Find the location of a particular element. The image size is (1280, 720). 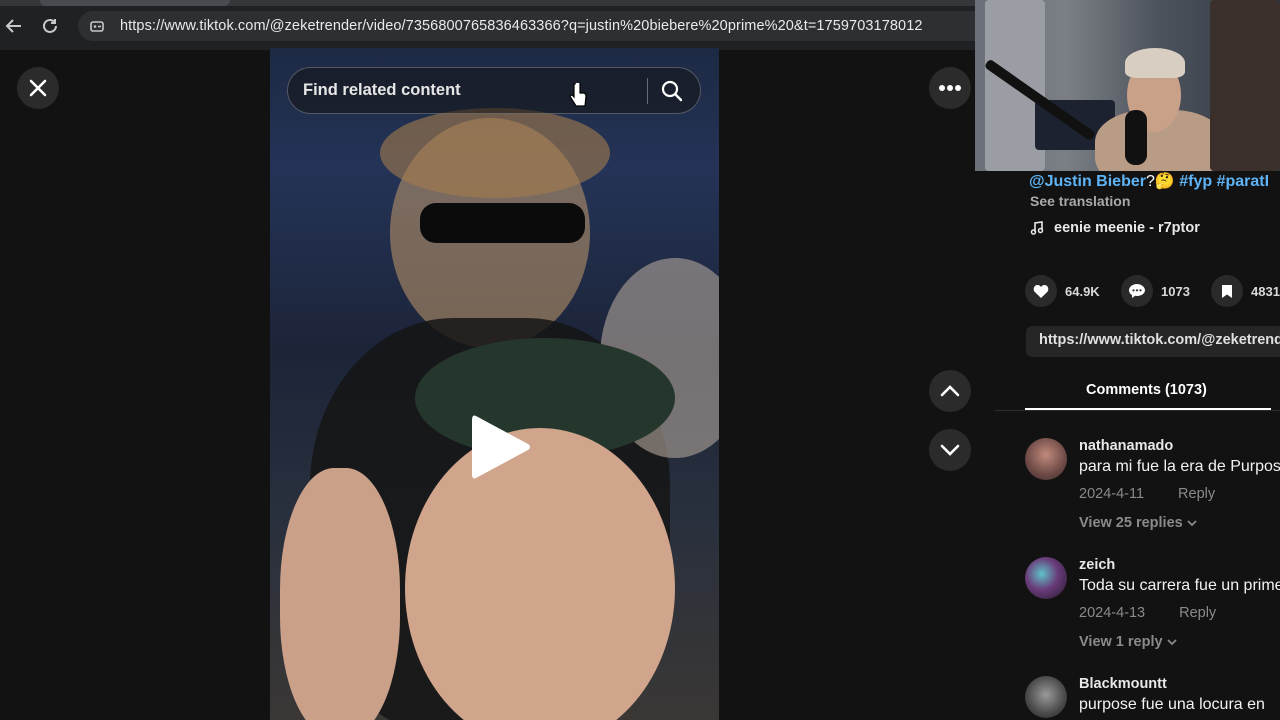

comment-text: Toda su carrera fue un prime is located at coordinates (1179, 585).